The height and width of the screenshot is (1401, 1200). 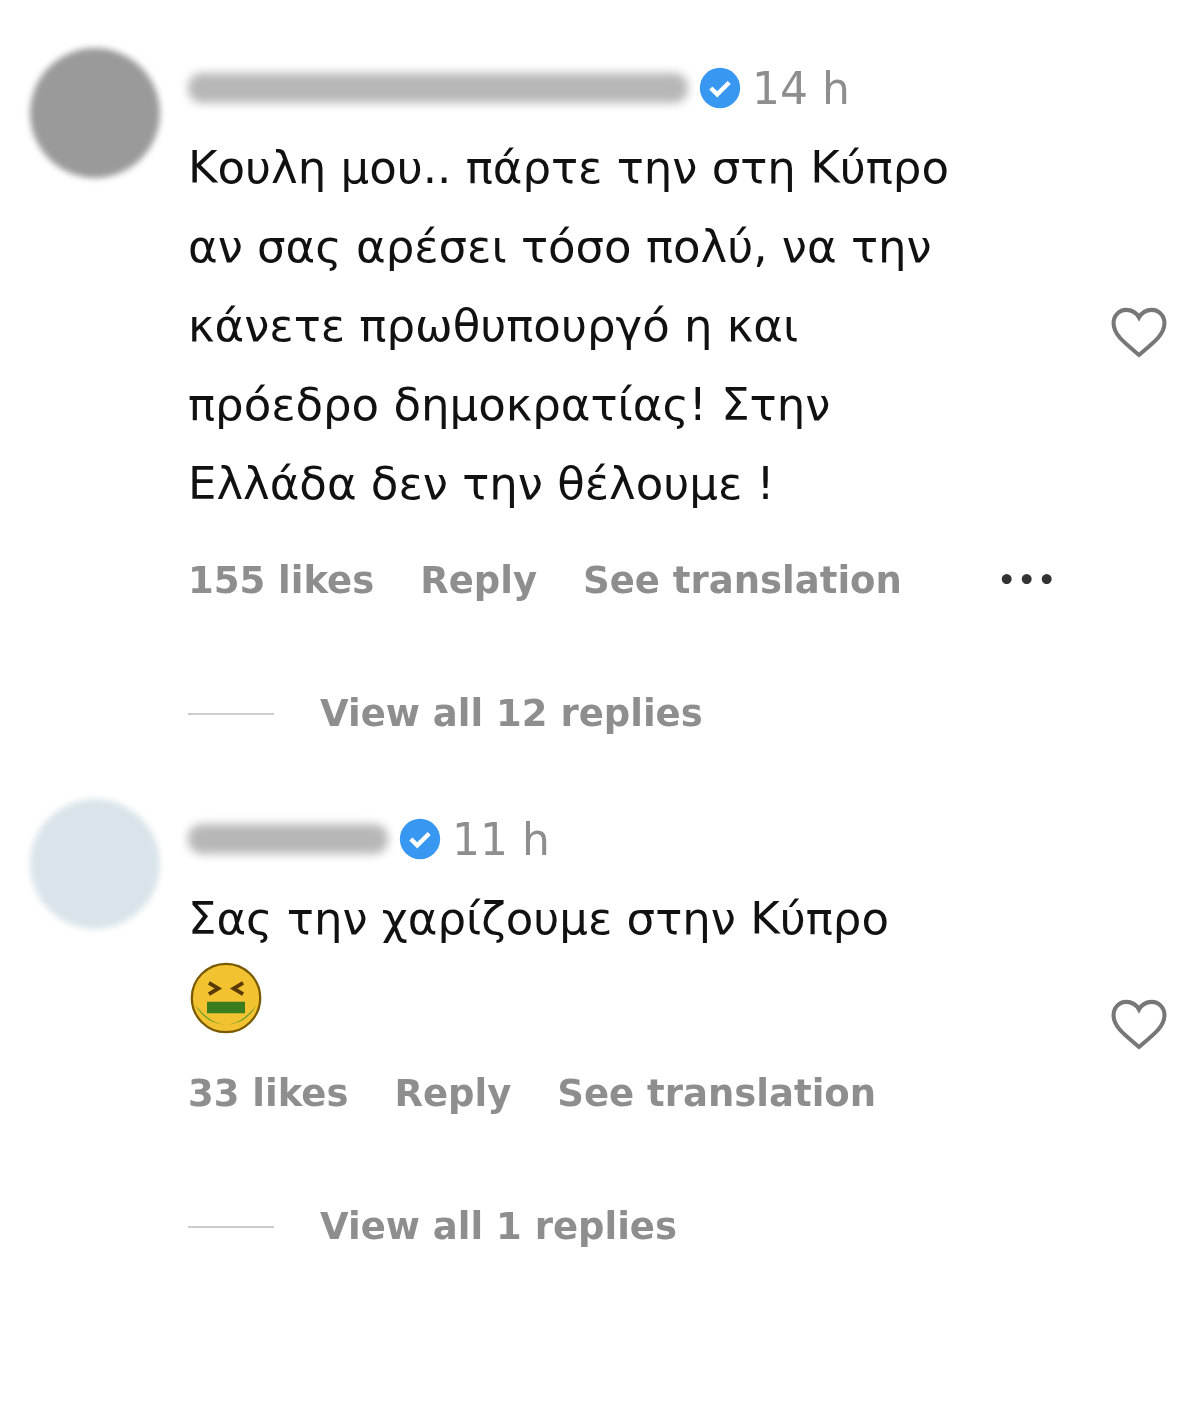 What do you see at coordinates (95, 113) in the screenshot?
I see `avatar` at bounding box center [95, 113].